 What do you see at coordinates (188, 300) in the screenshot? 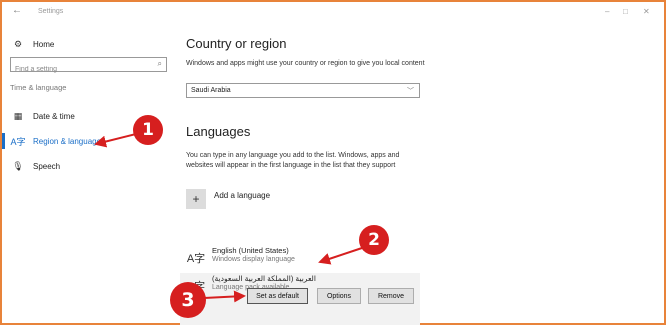
I see `callout-badge-3: 3` at bounding box center [188, 300].